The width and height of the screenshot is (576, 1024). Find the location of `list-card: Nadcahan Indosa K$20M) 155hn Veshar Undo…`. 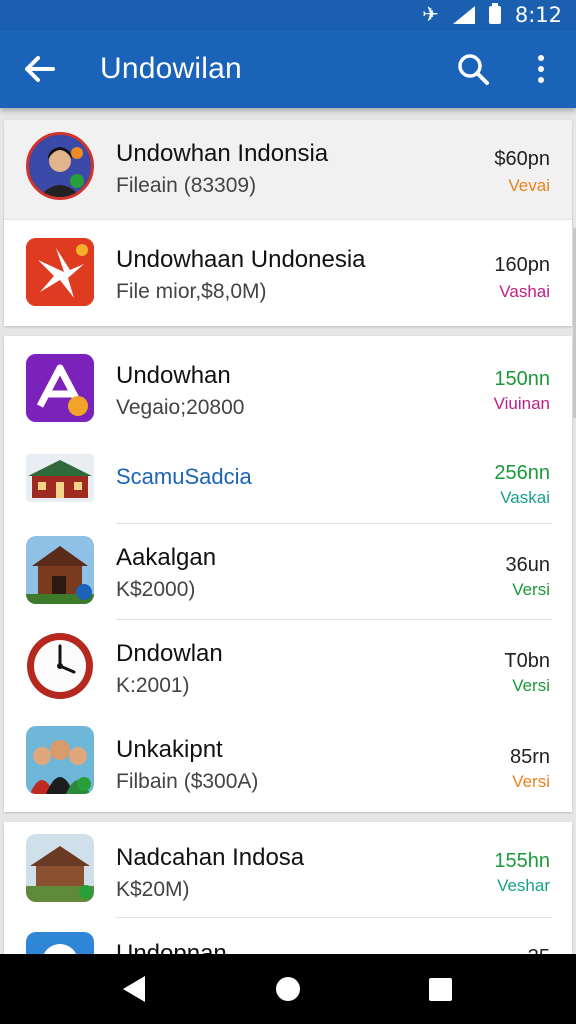

list-card: Nadcahan Indosa K$20M) 155hn Veshar Undo… is located at coordinates (288, 888).